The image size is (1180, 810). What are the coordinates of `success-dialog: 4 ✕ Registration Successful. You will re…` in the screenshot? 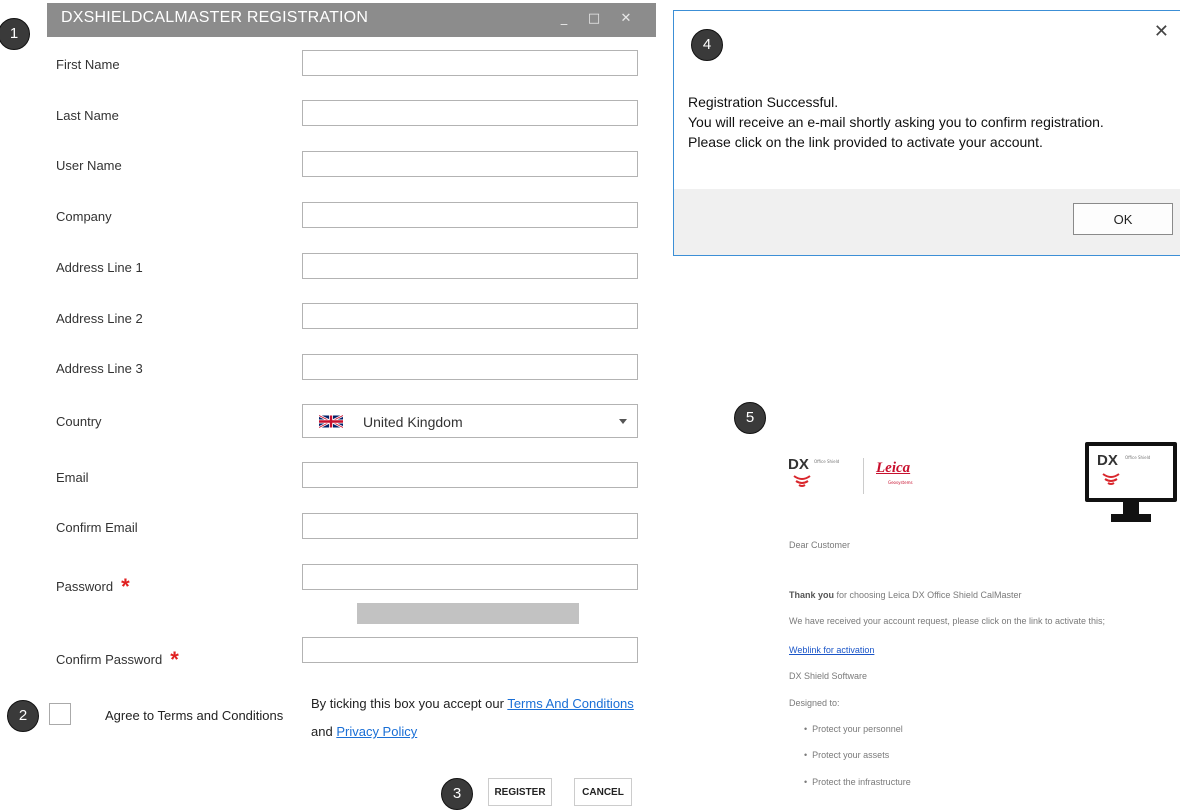 It's located at (926, 133).